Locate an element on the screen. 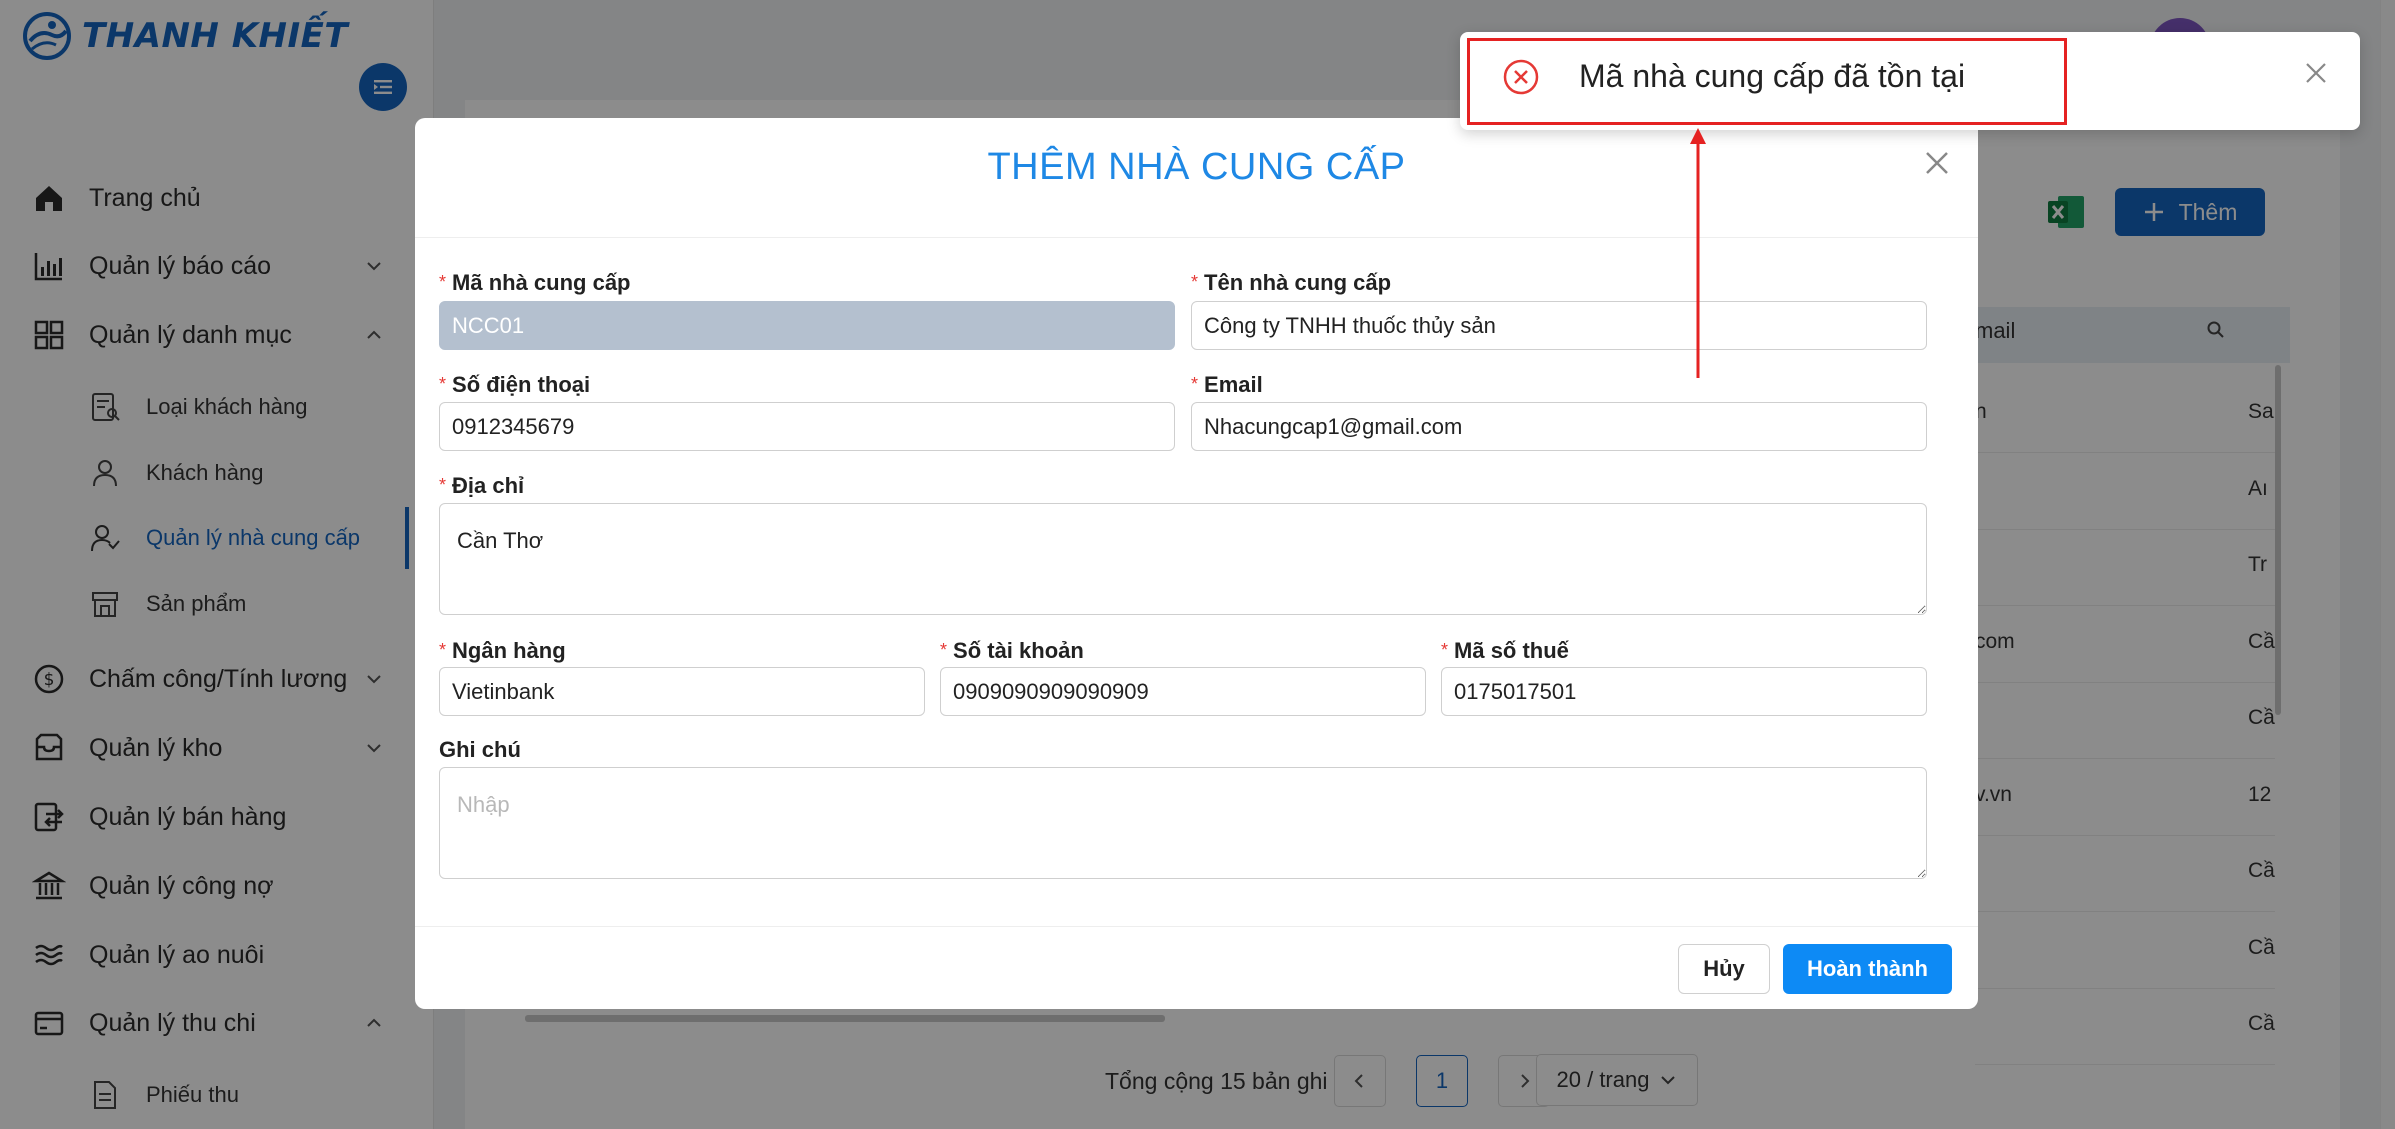 The height and width of the screenshot is (1129, 2395). supplier-name-label: * Tên nhà cung cấp is located at coordinates (1291, 283).